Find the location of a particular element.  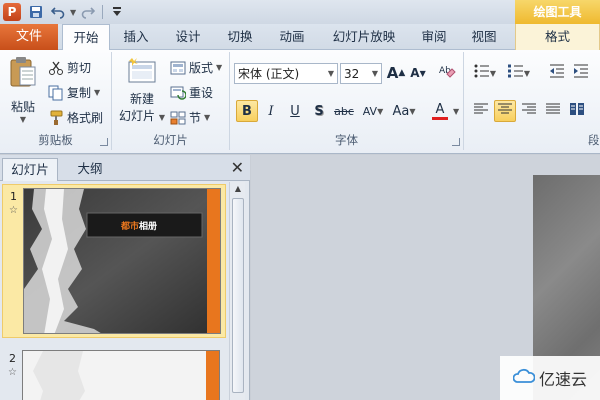

slide-thumbnail-item: 1 ☆ 都市相册 is located at coordinates (114, 261).